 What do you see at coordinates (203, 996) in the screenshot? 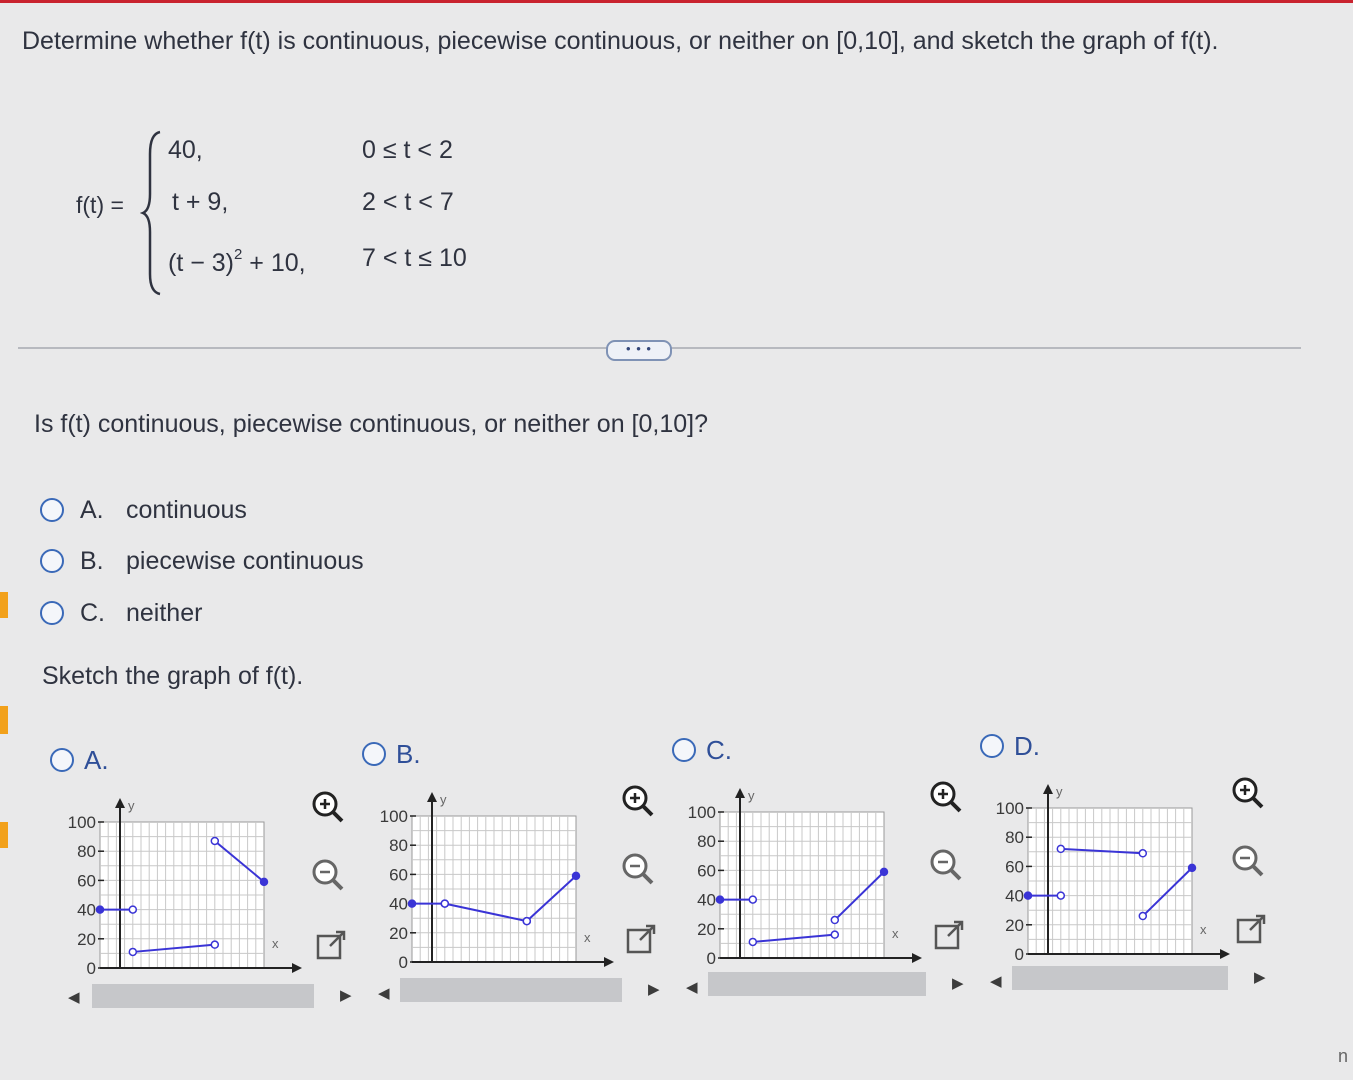
I see `graph-scrollbar-a` at bounding box center [203, 996].